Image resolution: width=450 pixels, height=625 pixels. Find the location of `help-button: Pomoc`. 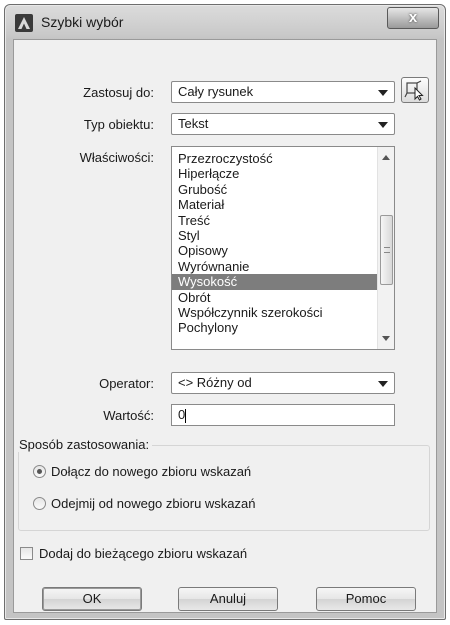

help-button: Pomoc is located at coordinates (366, 599).